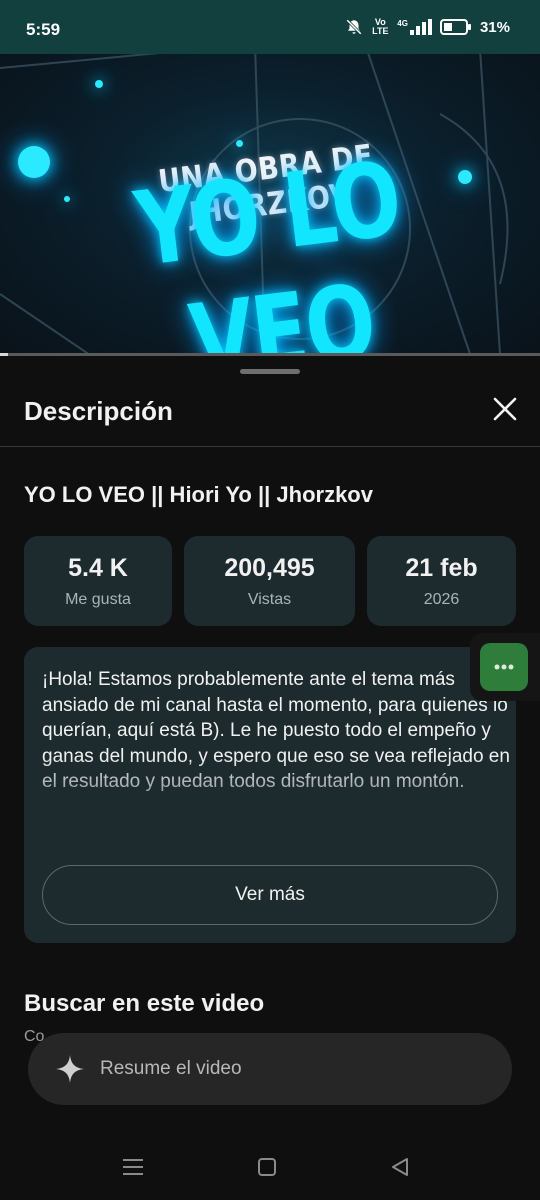 Image resolution: width=540 pixels, height=1200 pixels. I want to click on close-icon, so click(505, 409).